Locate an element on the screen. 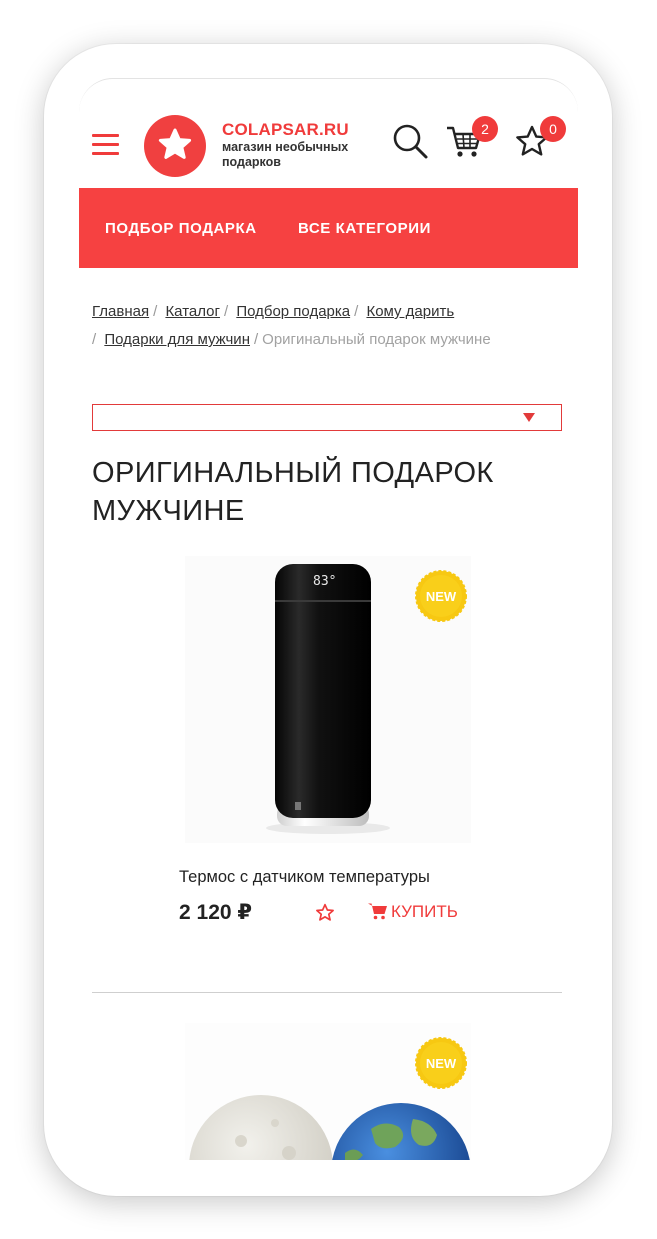  product-name: Термос с датчиком температуры is located at coordinates (304, 877).